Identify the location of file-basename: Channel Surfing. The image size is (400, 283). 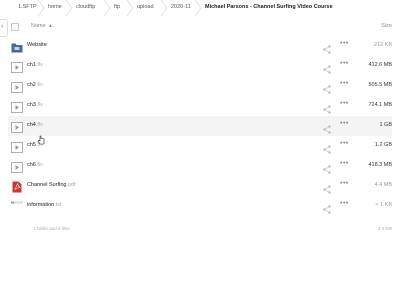
(47, 185).